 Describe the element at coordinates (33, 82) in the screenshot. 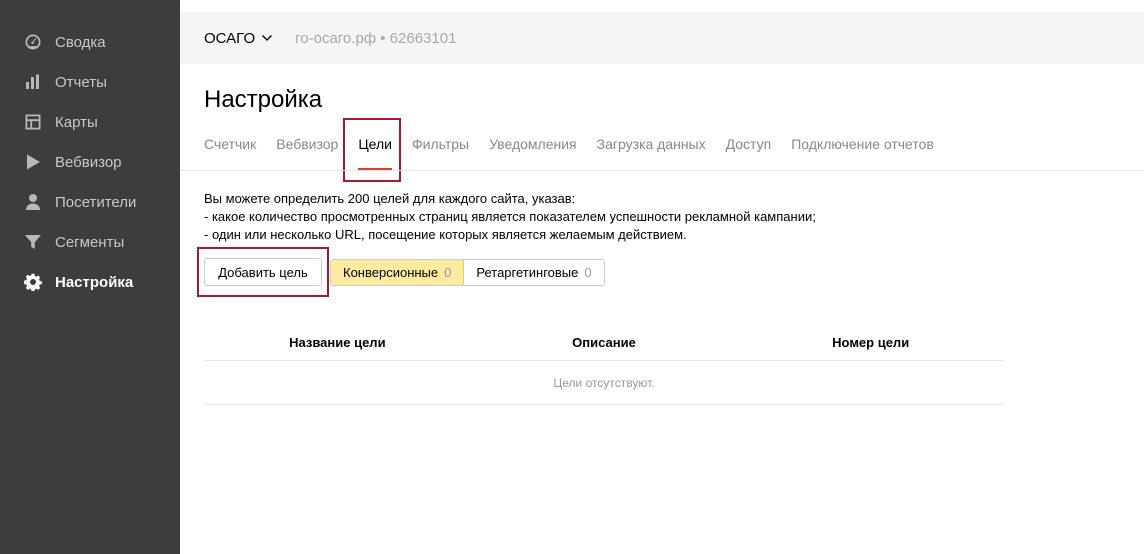

I see `bar-chart-icon` at that location.